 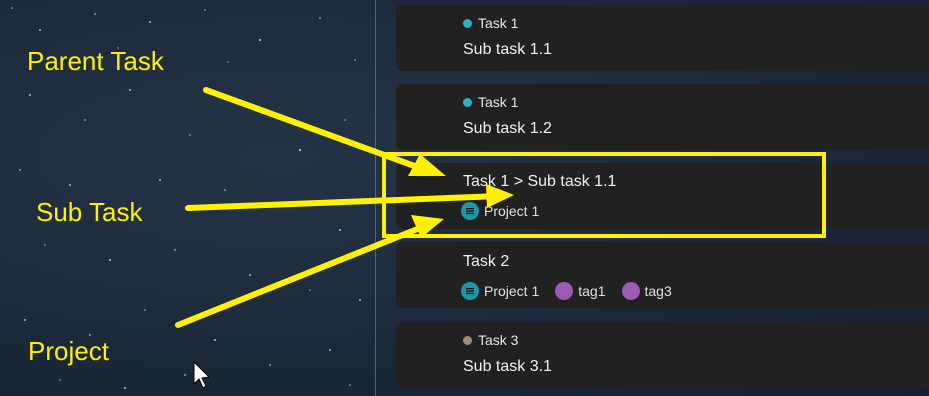 What do you see at coordinates (486, 261) in the screenshot?
I see `task-title: Task 2` at bounding box center [486, 261].